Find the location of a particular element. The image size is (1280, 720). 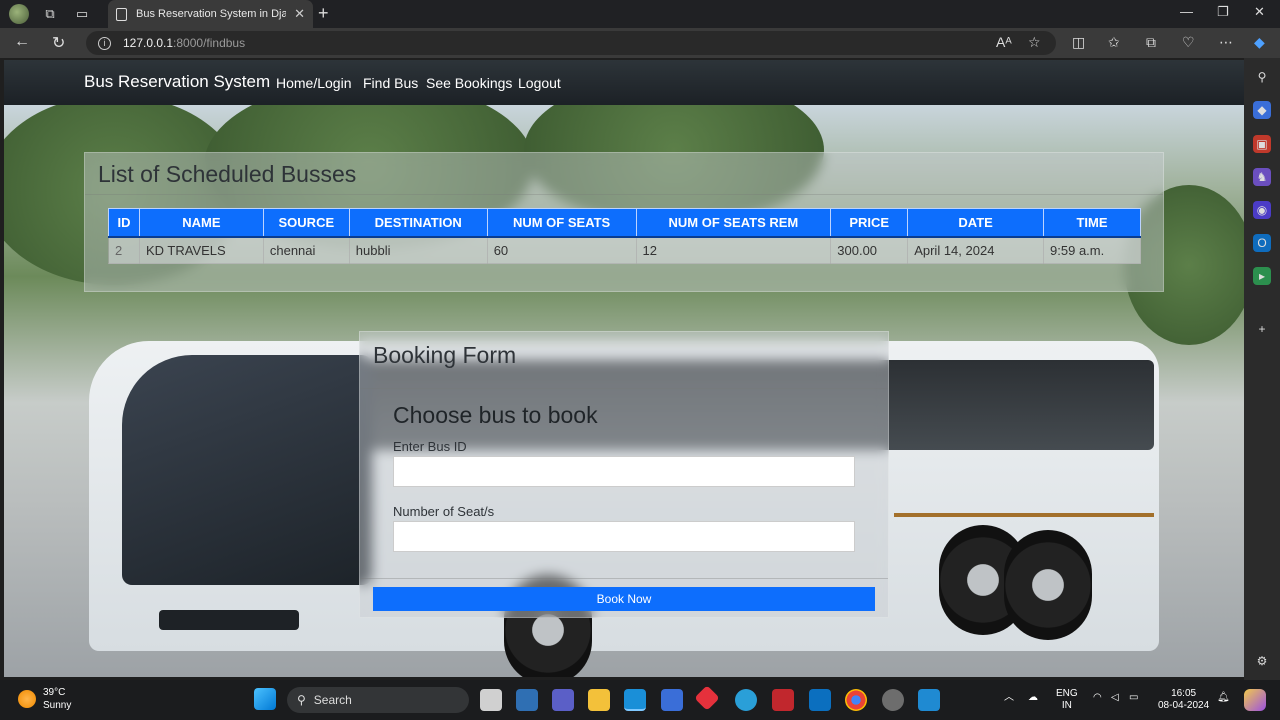

drop-icon: ▸ is located at coordinates (1262, 276).